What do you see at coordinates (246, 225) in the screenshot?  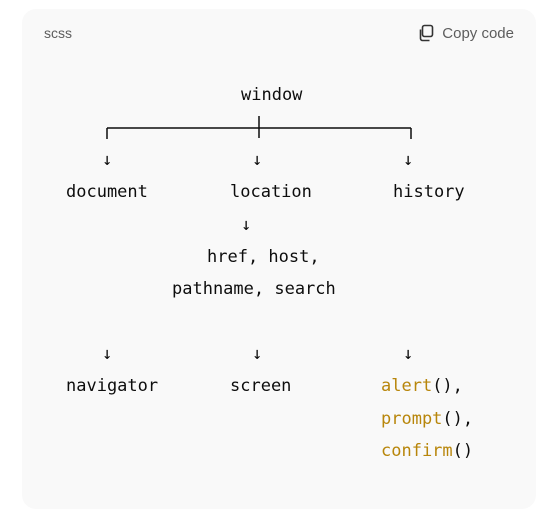 I see `arrow-to-location-props: ↓` at bounding box center [246, 225].